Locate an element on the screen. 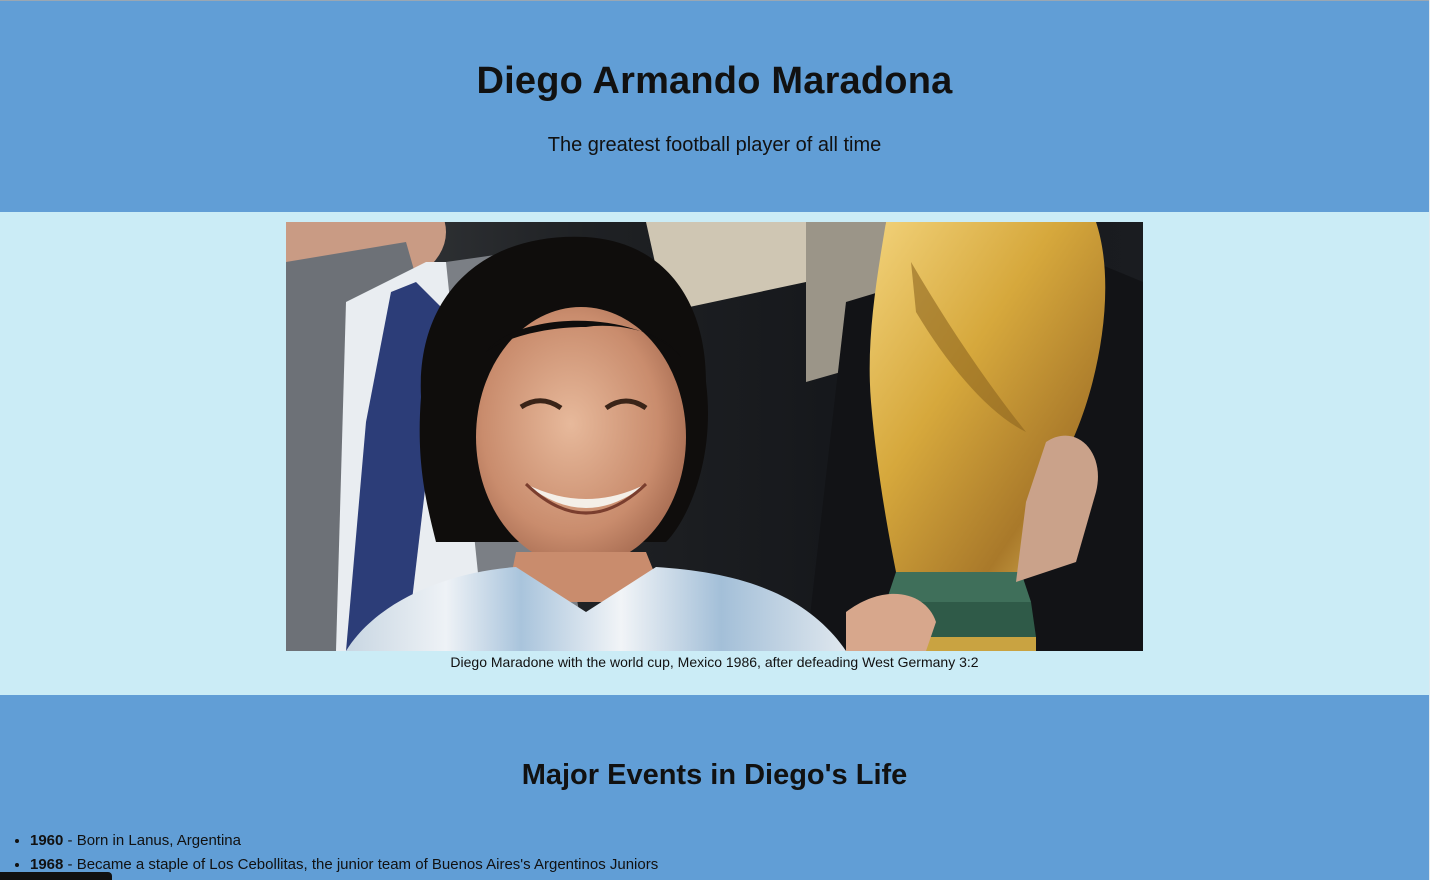  timeline-year: 1960 is located at coordinates (47, 840).